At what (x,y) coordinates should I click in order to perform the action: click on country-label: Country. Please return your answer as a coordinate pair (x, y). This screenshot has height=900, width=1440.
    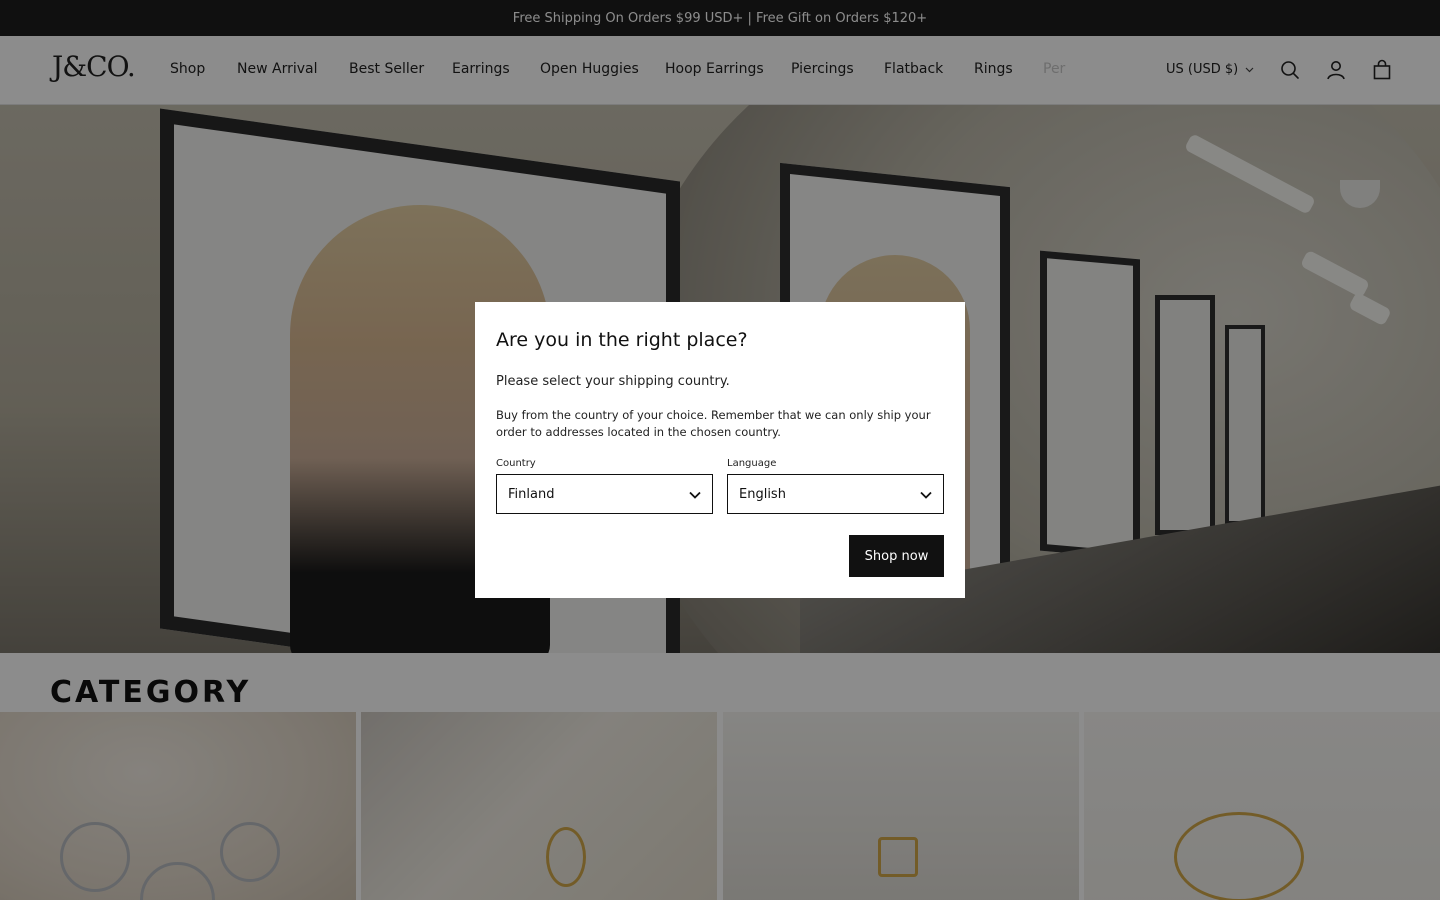
    Looking at the image, I should click on (516, 463).